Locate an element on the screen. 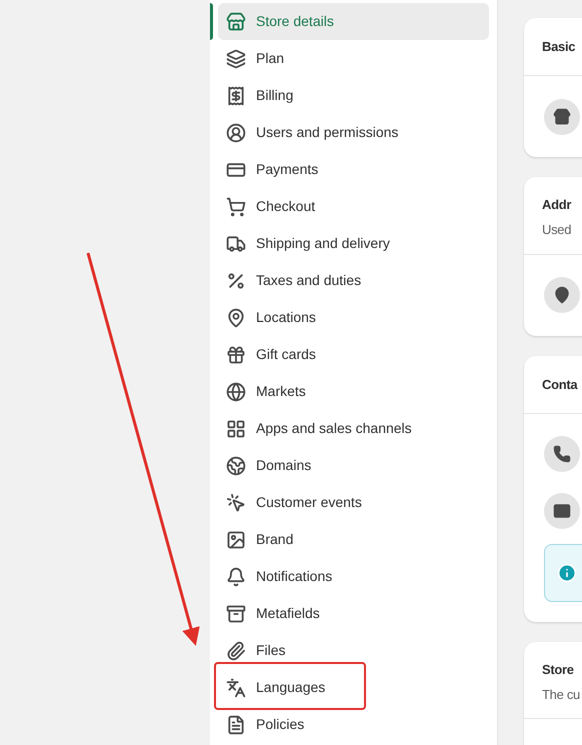 The width and height of the screenshot is (582, 745). sidebar-item: Files is located at coordinates (353, 650).